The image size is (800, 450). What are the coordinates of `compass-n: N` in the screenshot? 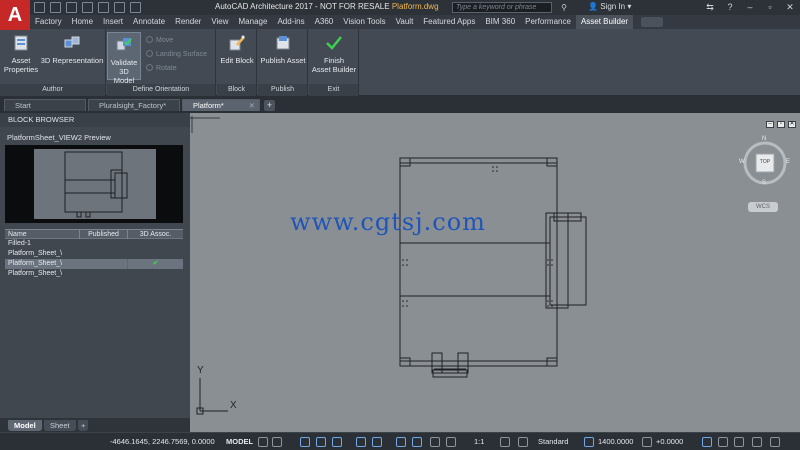 It's located at (764, 139).